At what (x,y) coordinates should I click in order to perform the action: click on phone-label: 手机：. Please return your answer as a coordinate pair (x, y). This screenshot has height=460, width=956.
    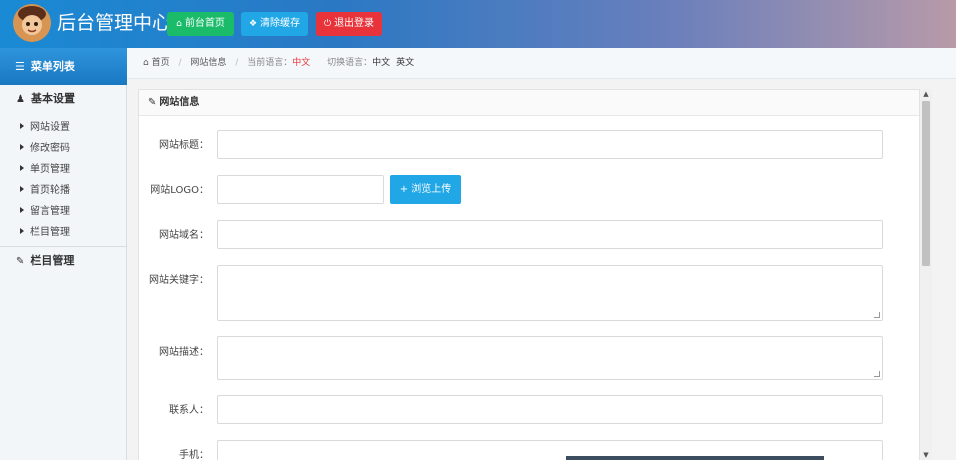
    Looking at the image, I should click on (194, 455).